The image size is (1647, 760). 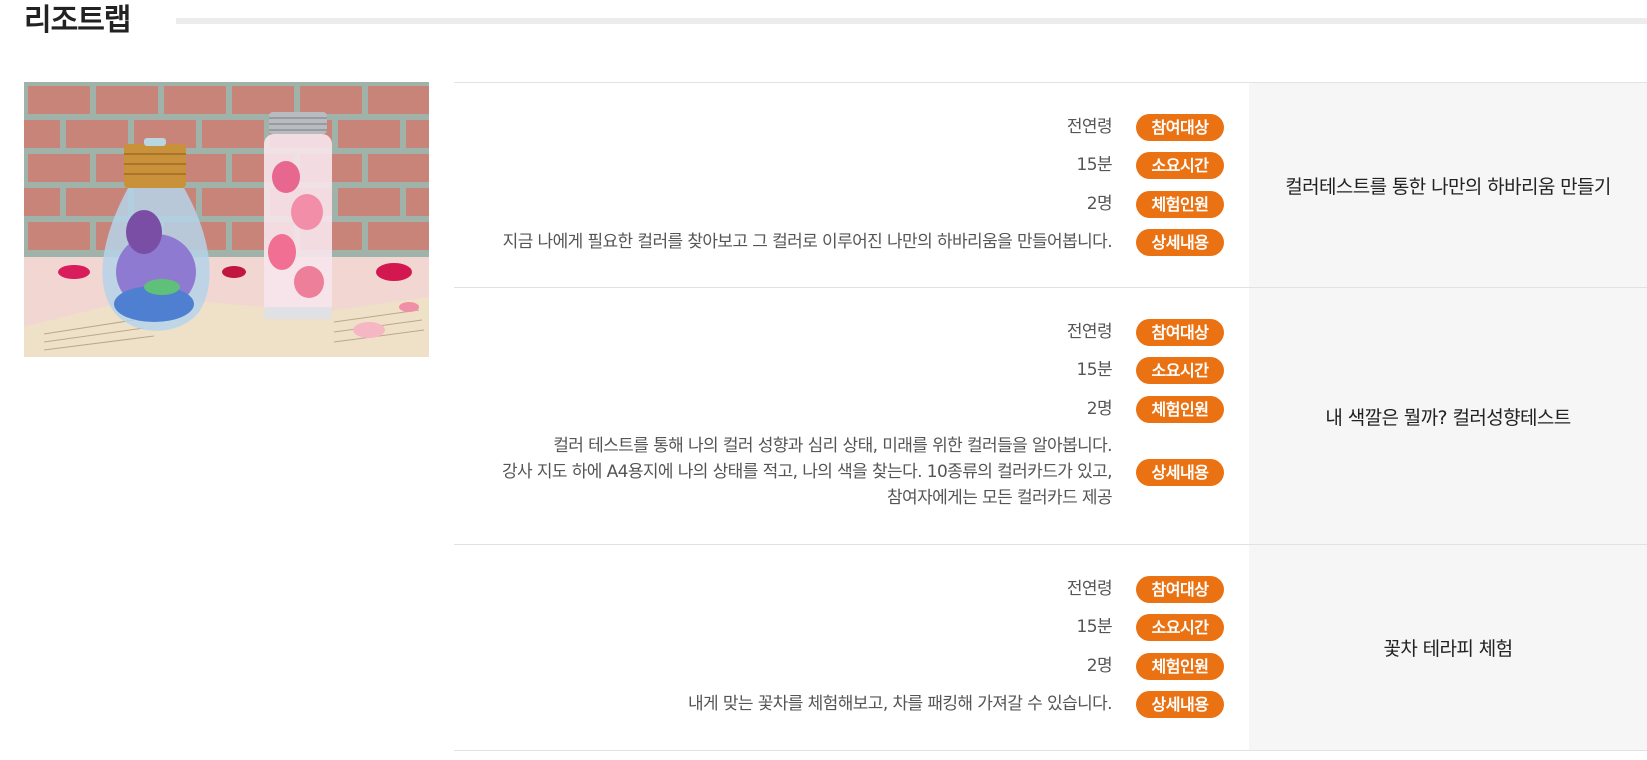 I want to click on section-title: 리조트랩, so click(x=77, y=20).